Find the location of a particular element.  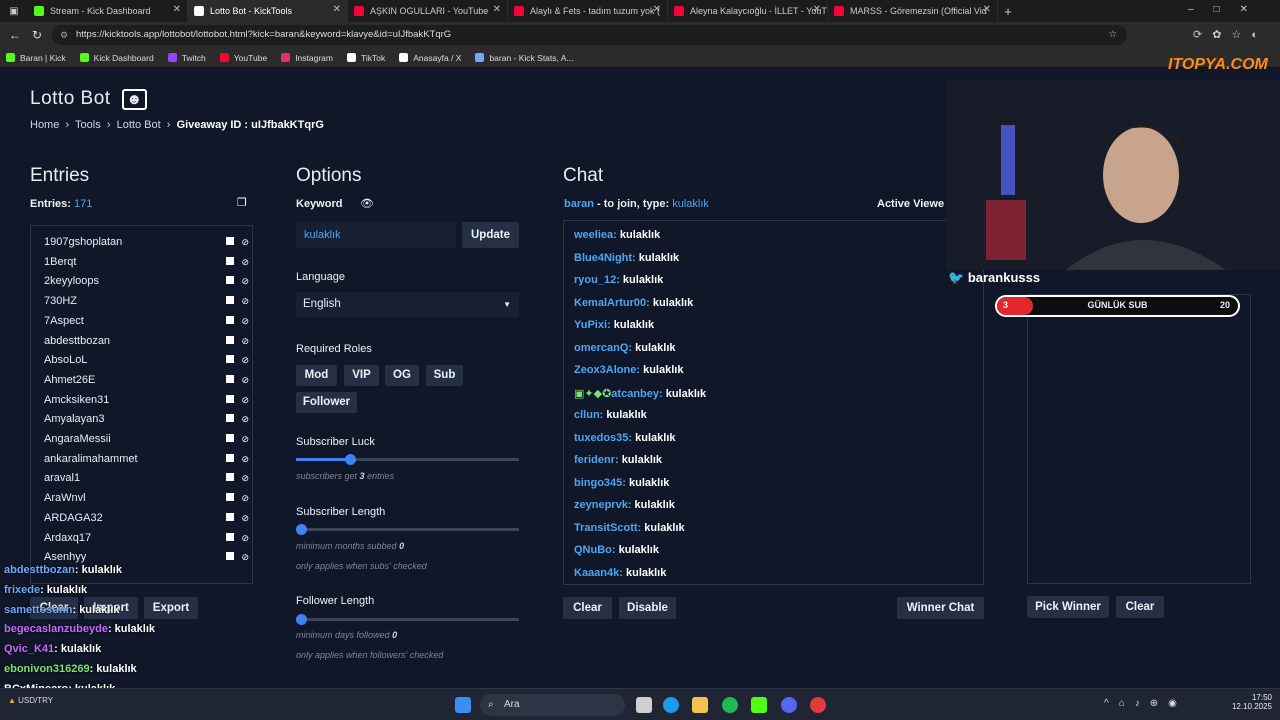

keyword-input: kulaklık is located at coordinates (376, 235).